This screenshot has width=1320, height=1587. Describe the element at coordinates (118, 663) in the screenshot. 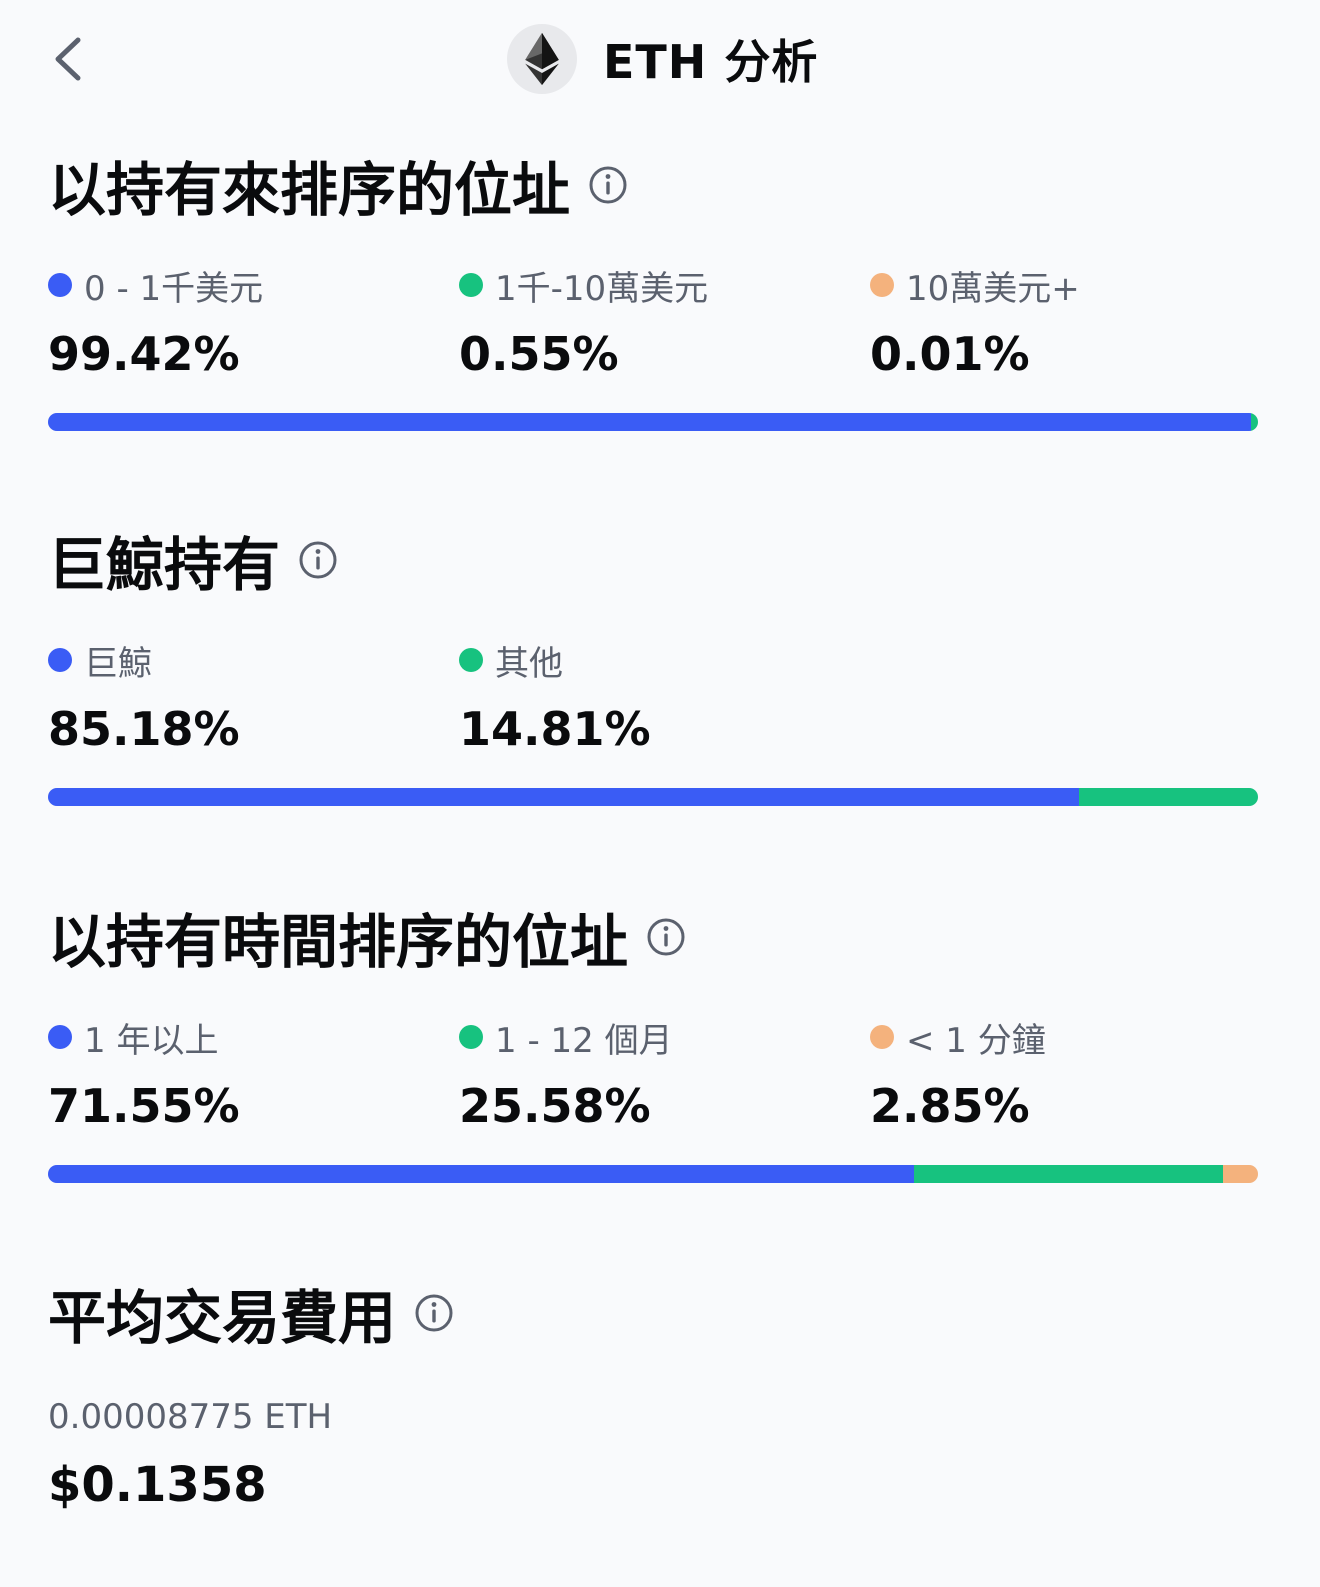

I see `legend-label: 巨鯨` at that location.